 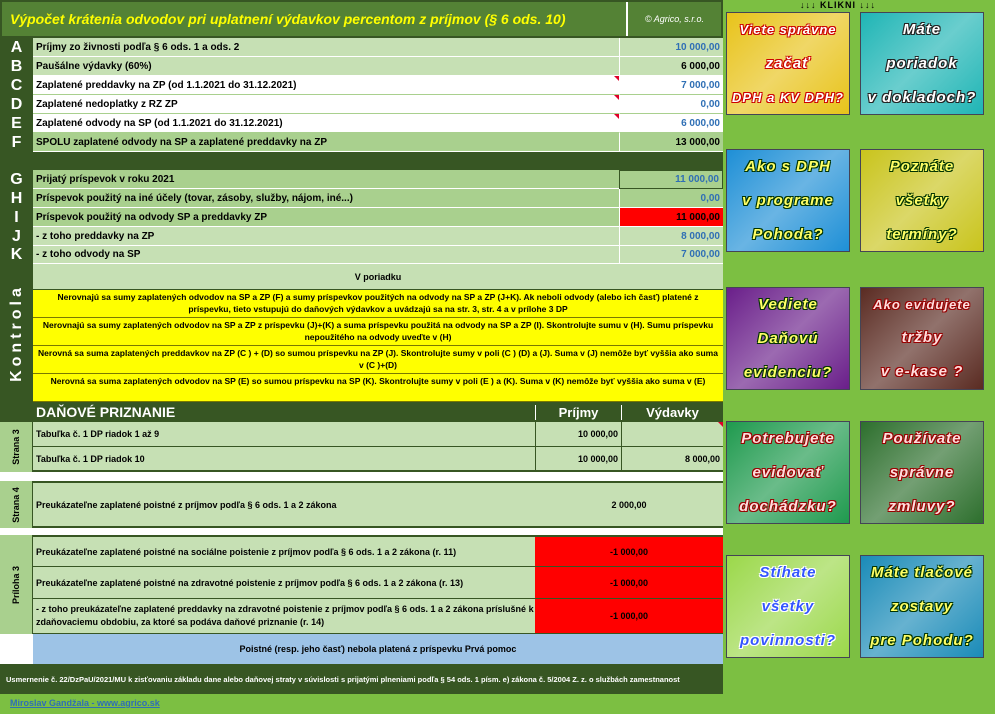 What do you see at coordinates (107, 104) in the screenshot?
I see `row-label-text: Zaplatené nedoplatky z RZ ZP` at bounding box center [107, 104].